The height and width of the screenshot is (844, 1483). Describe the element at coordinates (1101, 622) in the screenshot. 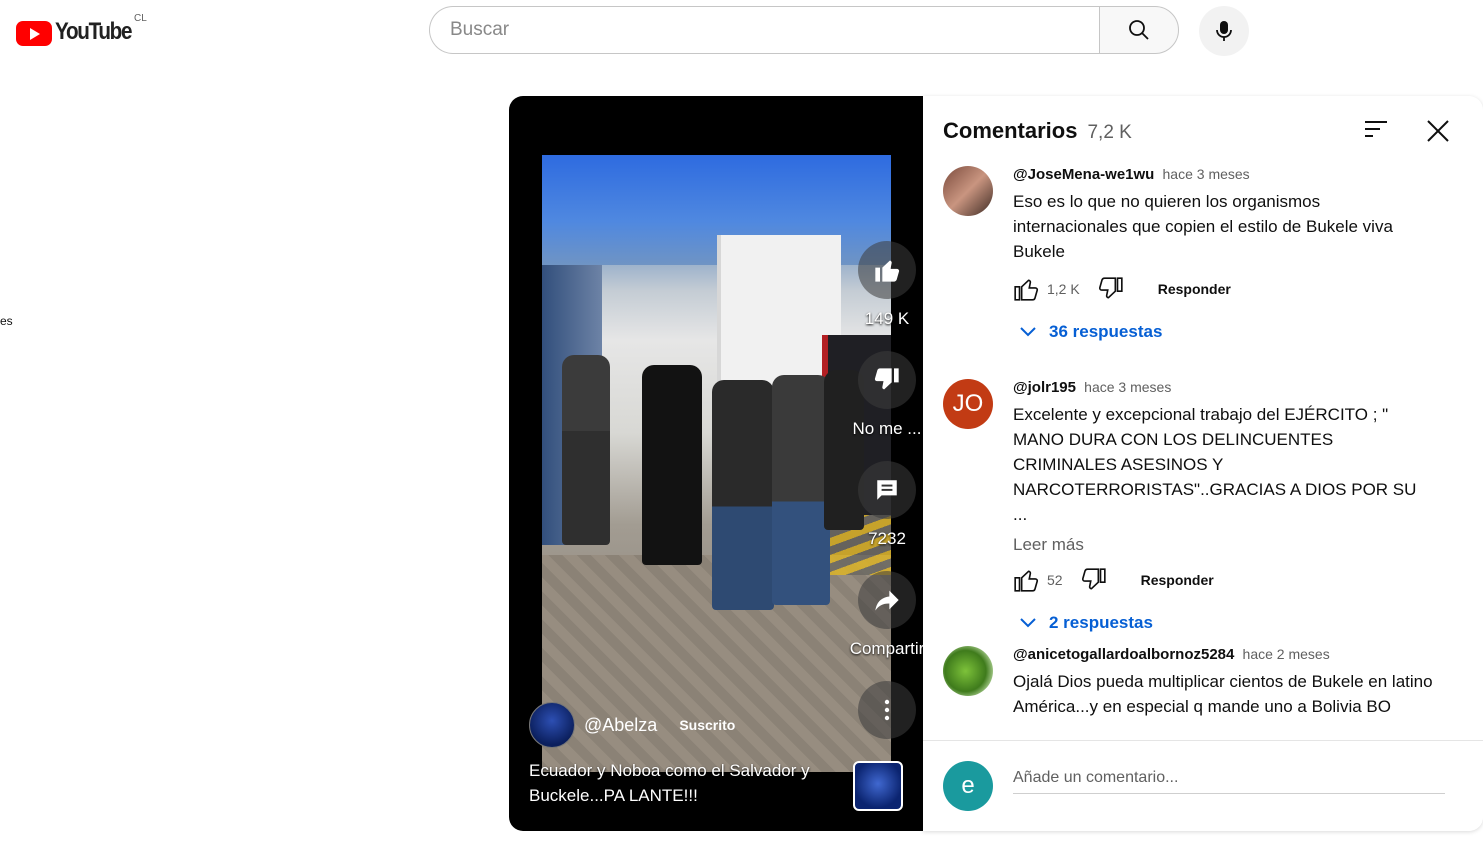

I see `replies-count: 2 respuestas` at that location.